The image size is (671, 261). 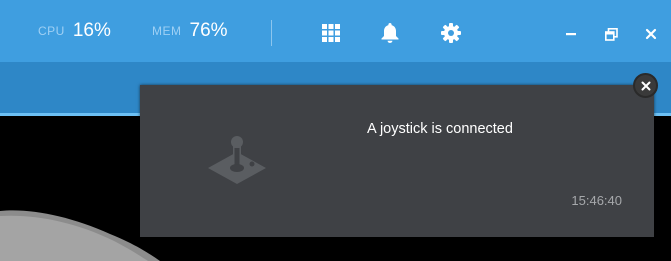 I want to click on cpu-label: CPU, so click(x=51, y=31).